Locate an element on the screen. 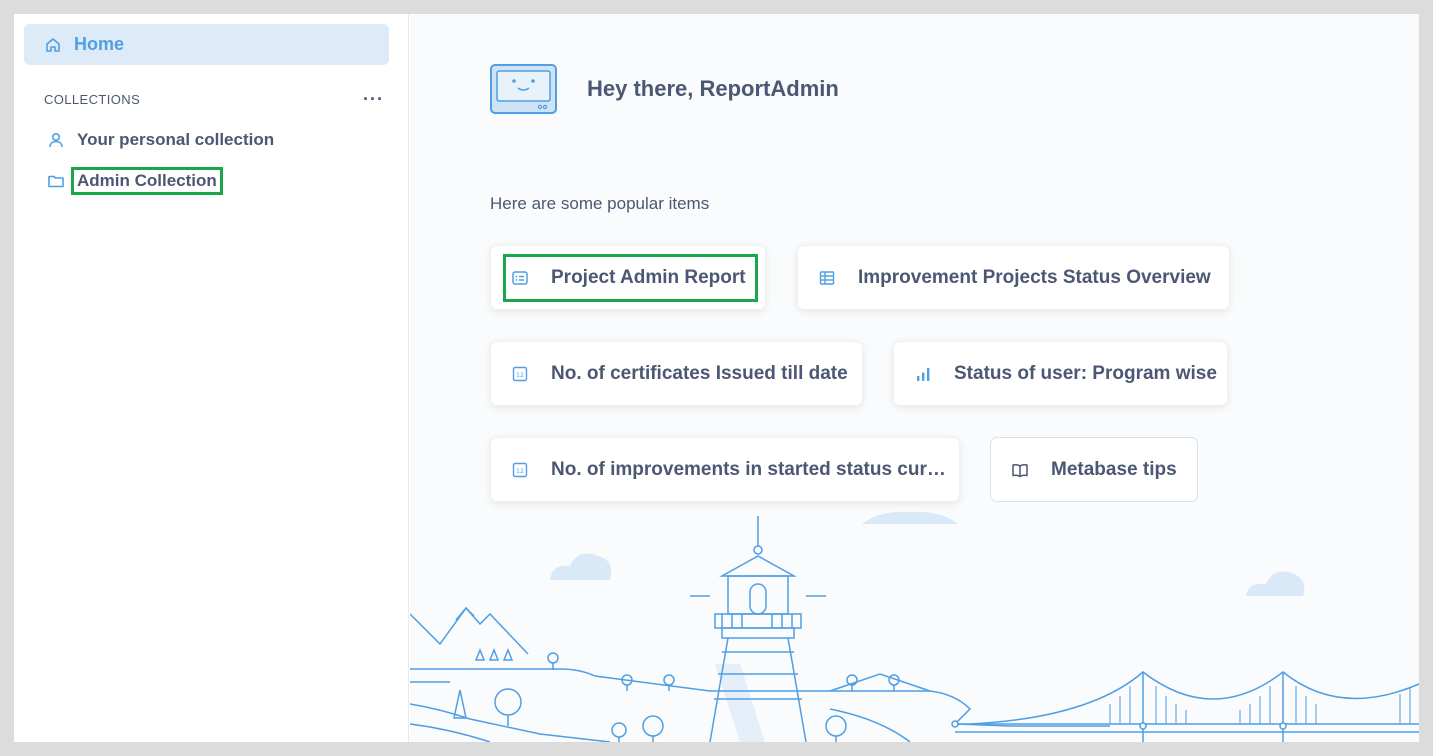  folder-icon is located at coordinates (56, 181).